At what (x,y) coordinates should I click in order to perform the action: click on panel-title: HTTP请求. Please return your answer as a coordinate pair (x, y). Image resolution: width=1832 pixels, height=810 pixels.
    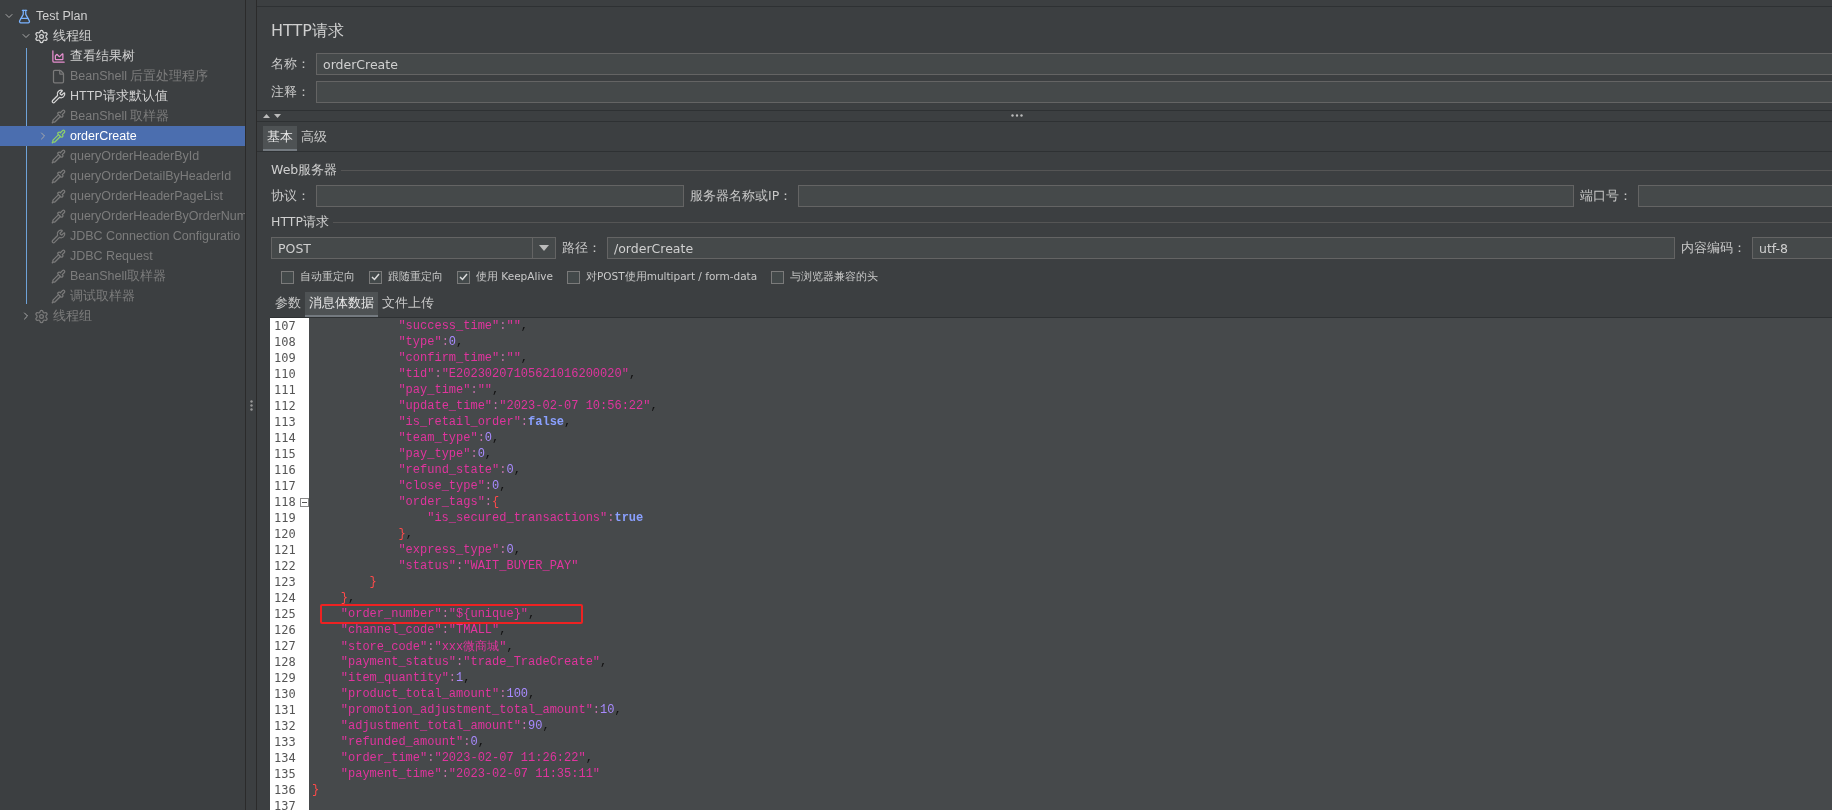
    Looking at the image, I should click on (307, 31).